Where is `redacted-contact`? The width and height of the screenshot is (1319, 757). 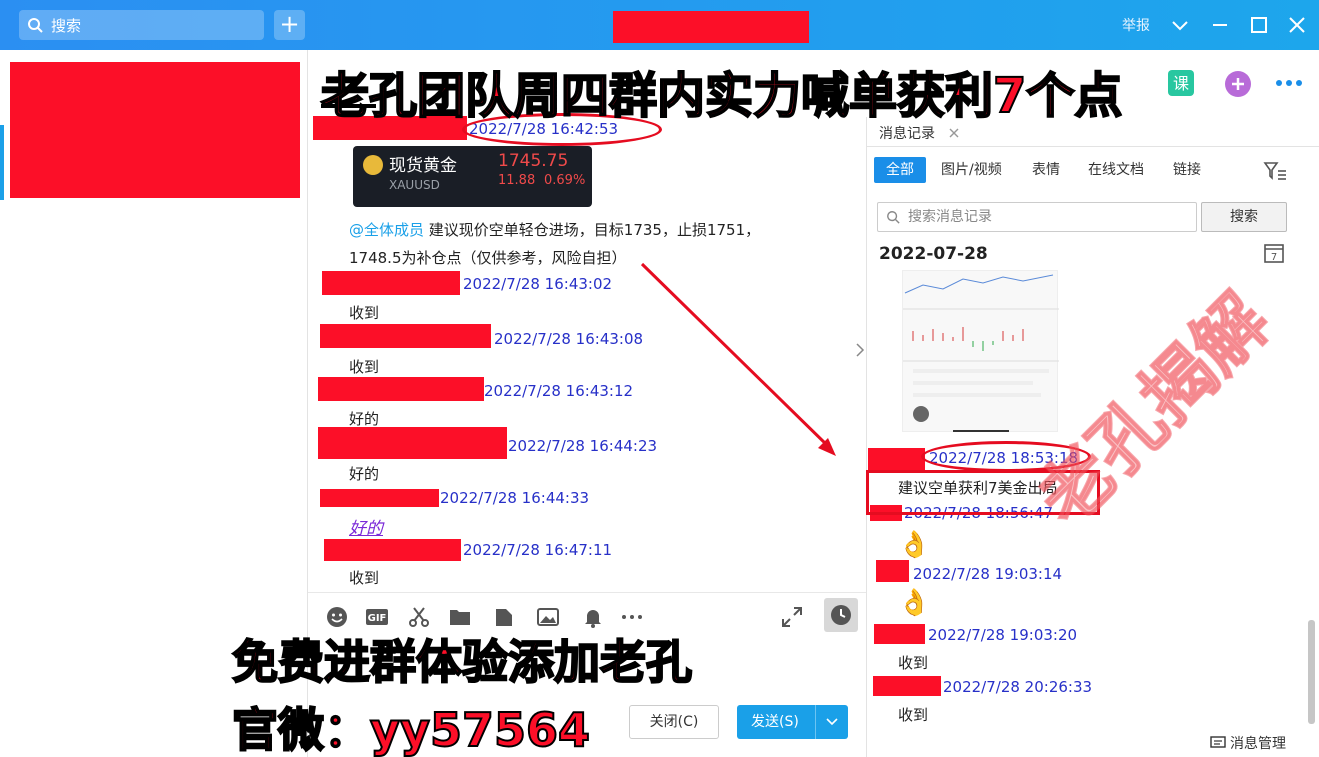 redacted-contact is located at coordinates (155, 130).